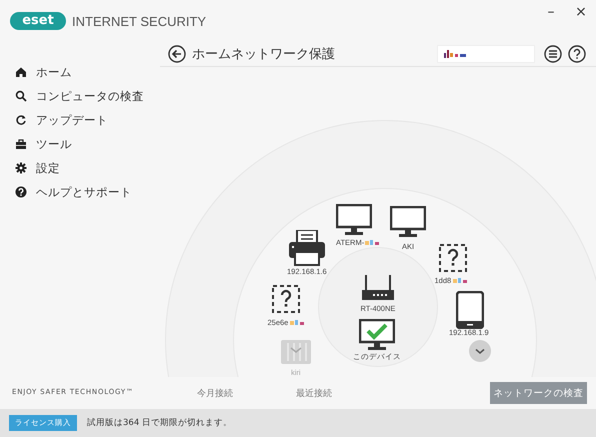 This screenshot has height=437, width=596. I want to click on filter-tab: 今月接続, so click(228, 393).